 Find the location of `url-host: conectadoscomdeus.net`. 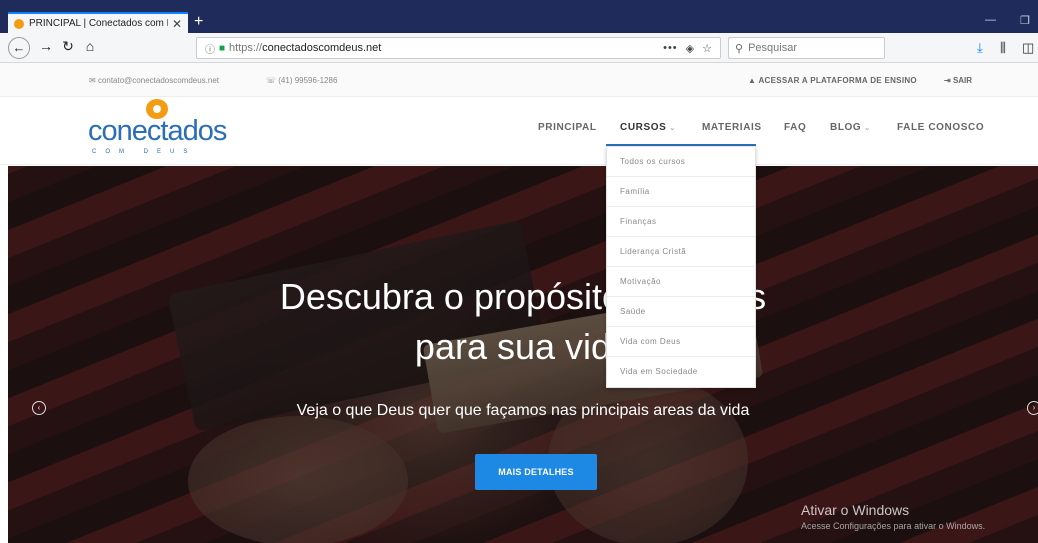

url-host: conectadoscomdeus.net is located at coordinates (322, 48).